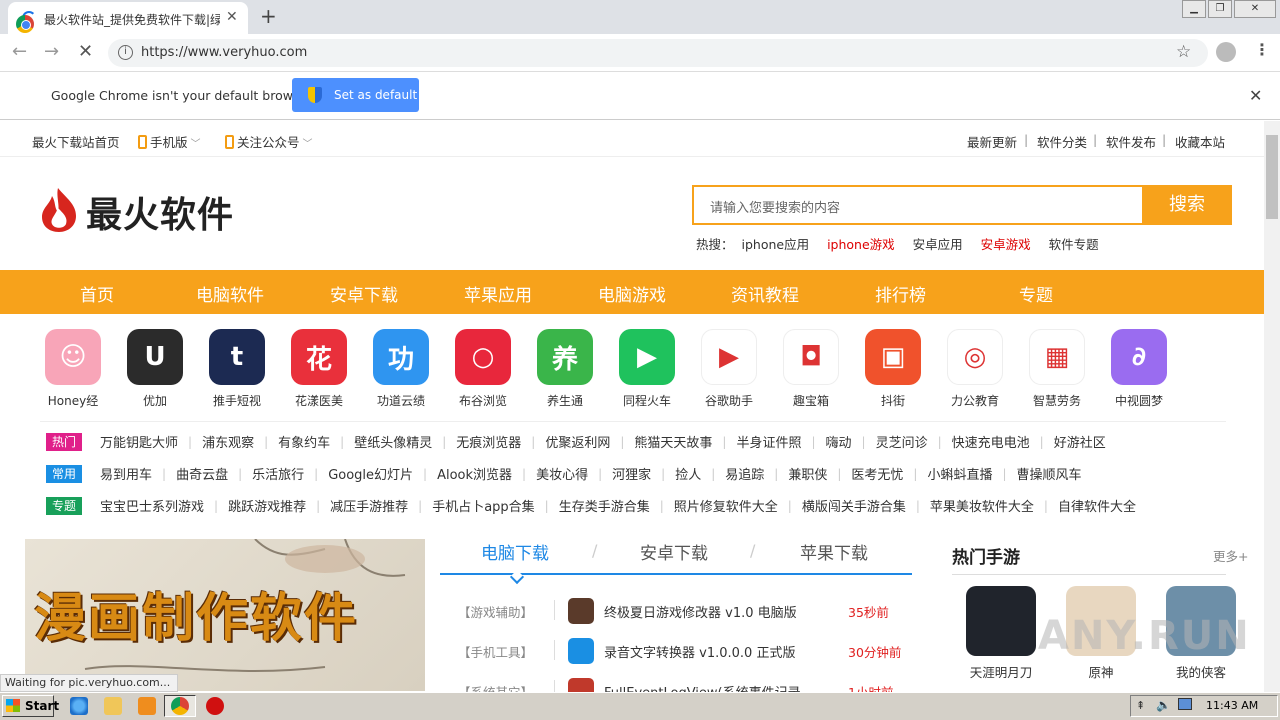  What do you see at coordinates (768, 441) in the screenshot?
I see `tag-link: 半身证件照` at bounding box center [768, 441].